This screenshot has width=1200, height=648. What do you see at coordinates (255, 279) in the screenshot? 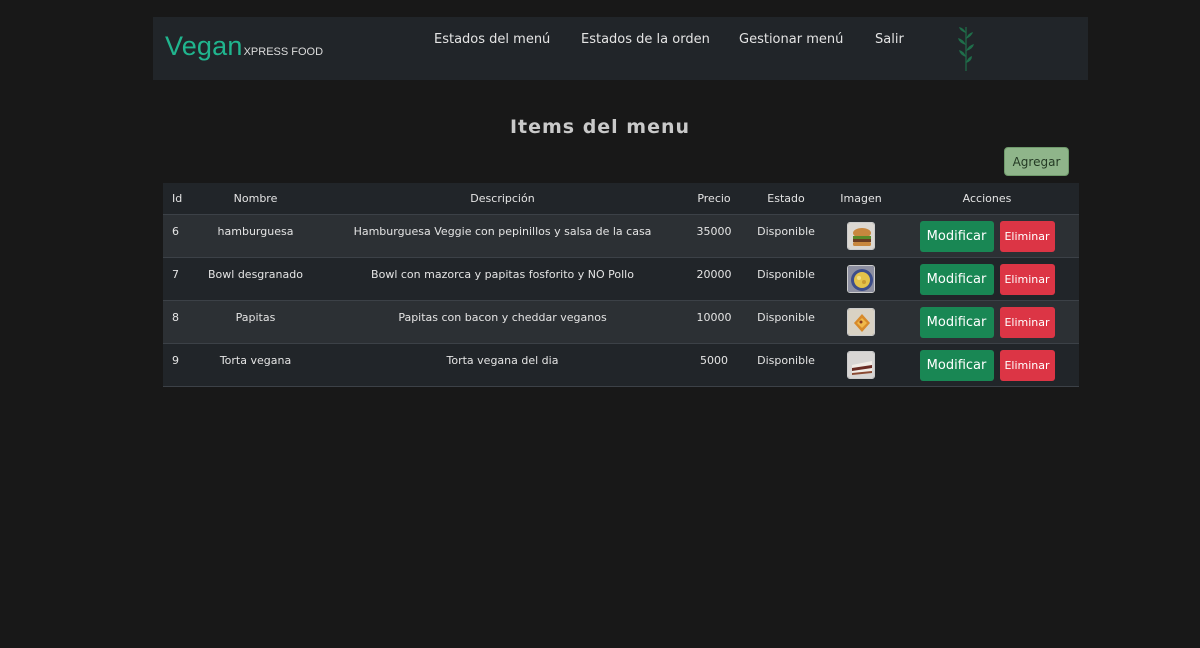
I see `cell-name: Bowl desgranado` at bounding box center [255, 279].